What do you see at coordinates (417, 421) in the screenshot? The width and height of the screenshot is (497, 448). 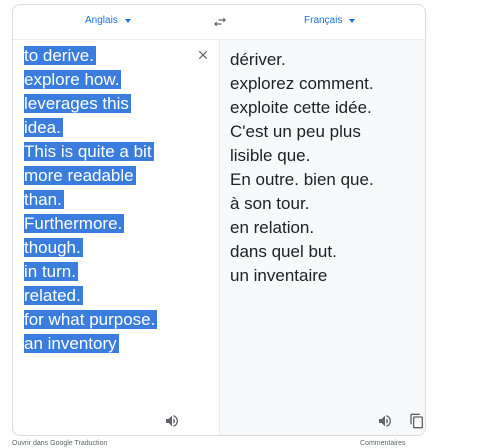 I see `copy-icon` at bounding box center [417, 421].